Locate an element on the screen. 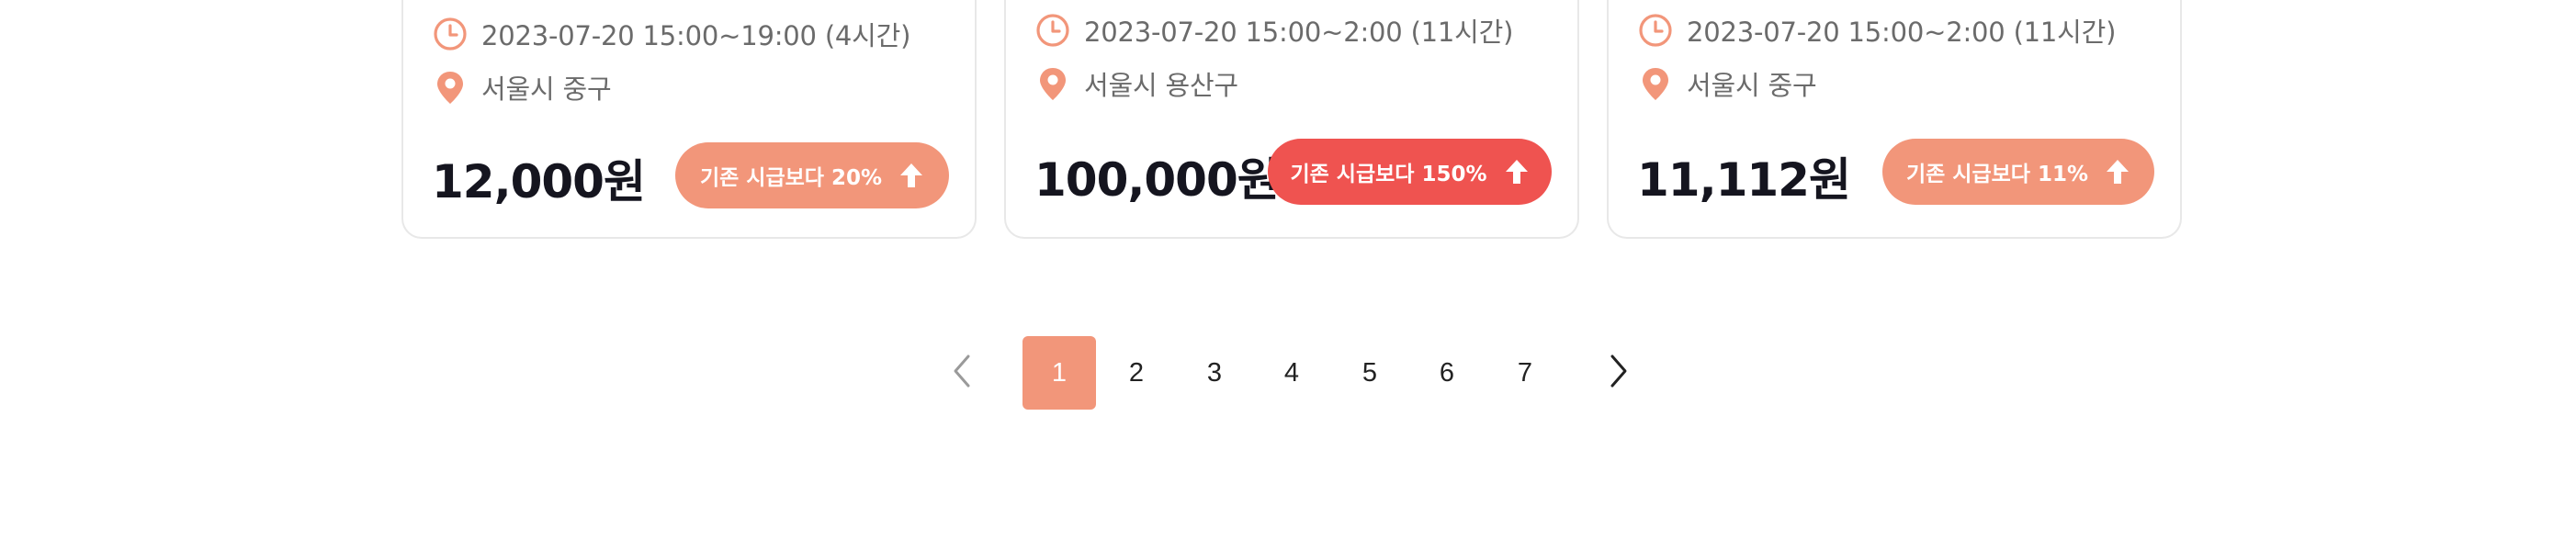 Image resolution: width=2576 pixels, height=540 pixels. wage-increase-badge: 기존 시급보다 20% is located at coordinates (812, 175).